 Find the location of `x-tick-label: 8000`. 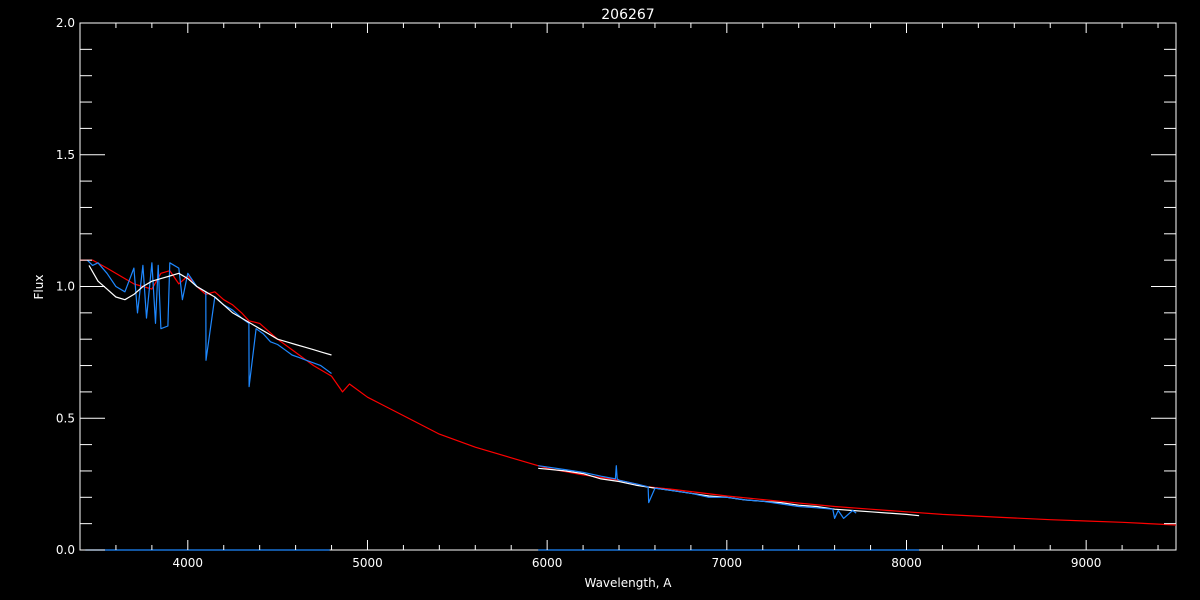

x-tick-label: 8000 is located at coordinates (906, 563).